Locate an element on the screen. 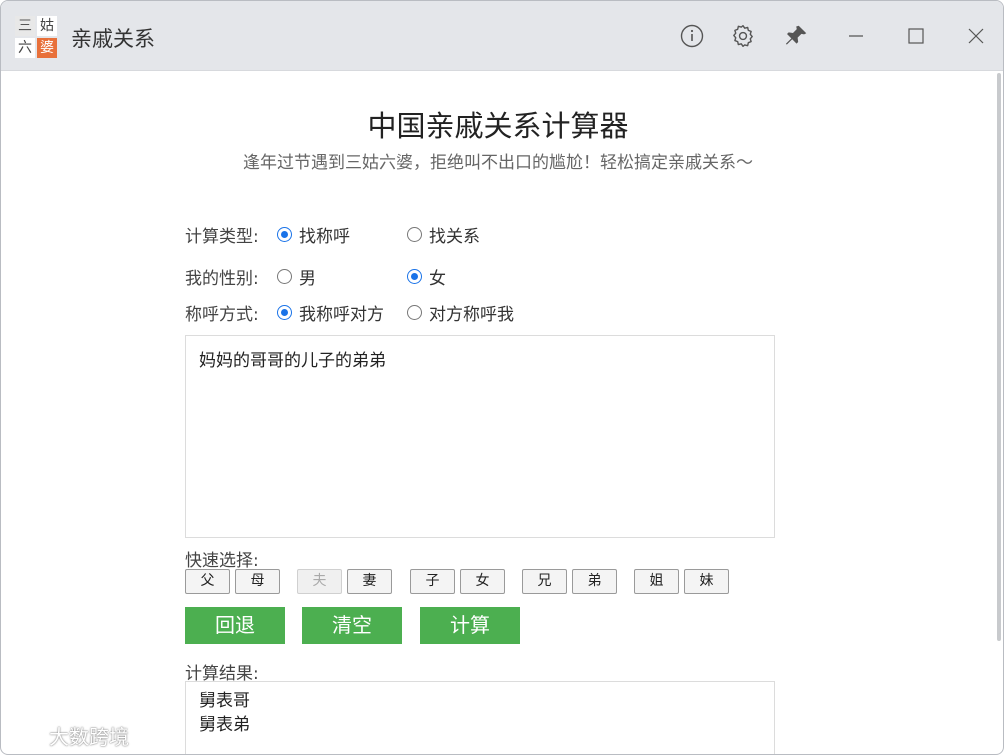 Image resolution: width=1004 pixels, height=755 pixels. quick-button-wife: 妻 is located at coordinates (369, 581).